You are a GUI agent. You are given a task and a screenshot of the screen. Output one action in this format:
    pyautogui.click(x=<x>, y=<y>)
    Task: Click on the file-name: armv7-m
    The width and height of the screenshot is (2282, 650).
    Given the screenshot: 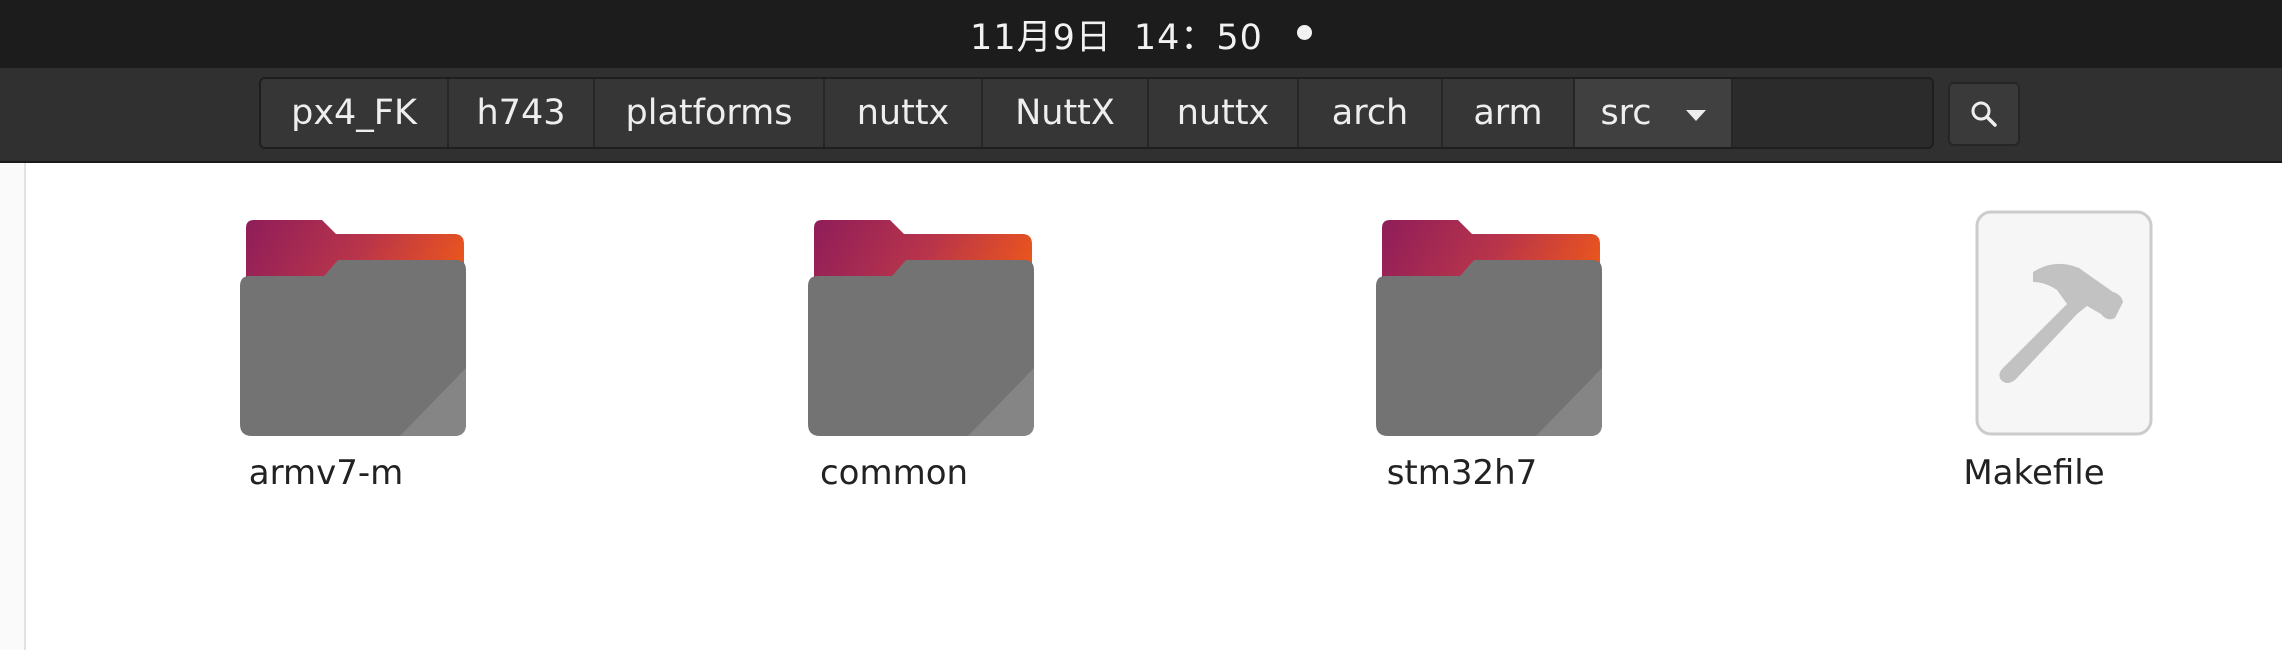 What is the action you would take?
    pyautogui.click(x=326, y=473)
    